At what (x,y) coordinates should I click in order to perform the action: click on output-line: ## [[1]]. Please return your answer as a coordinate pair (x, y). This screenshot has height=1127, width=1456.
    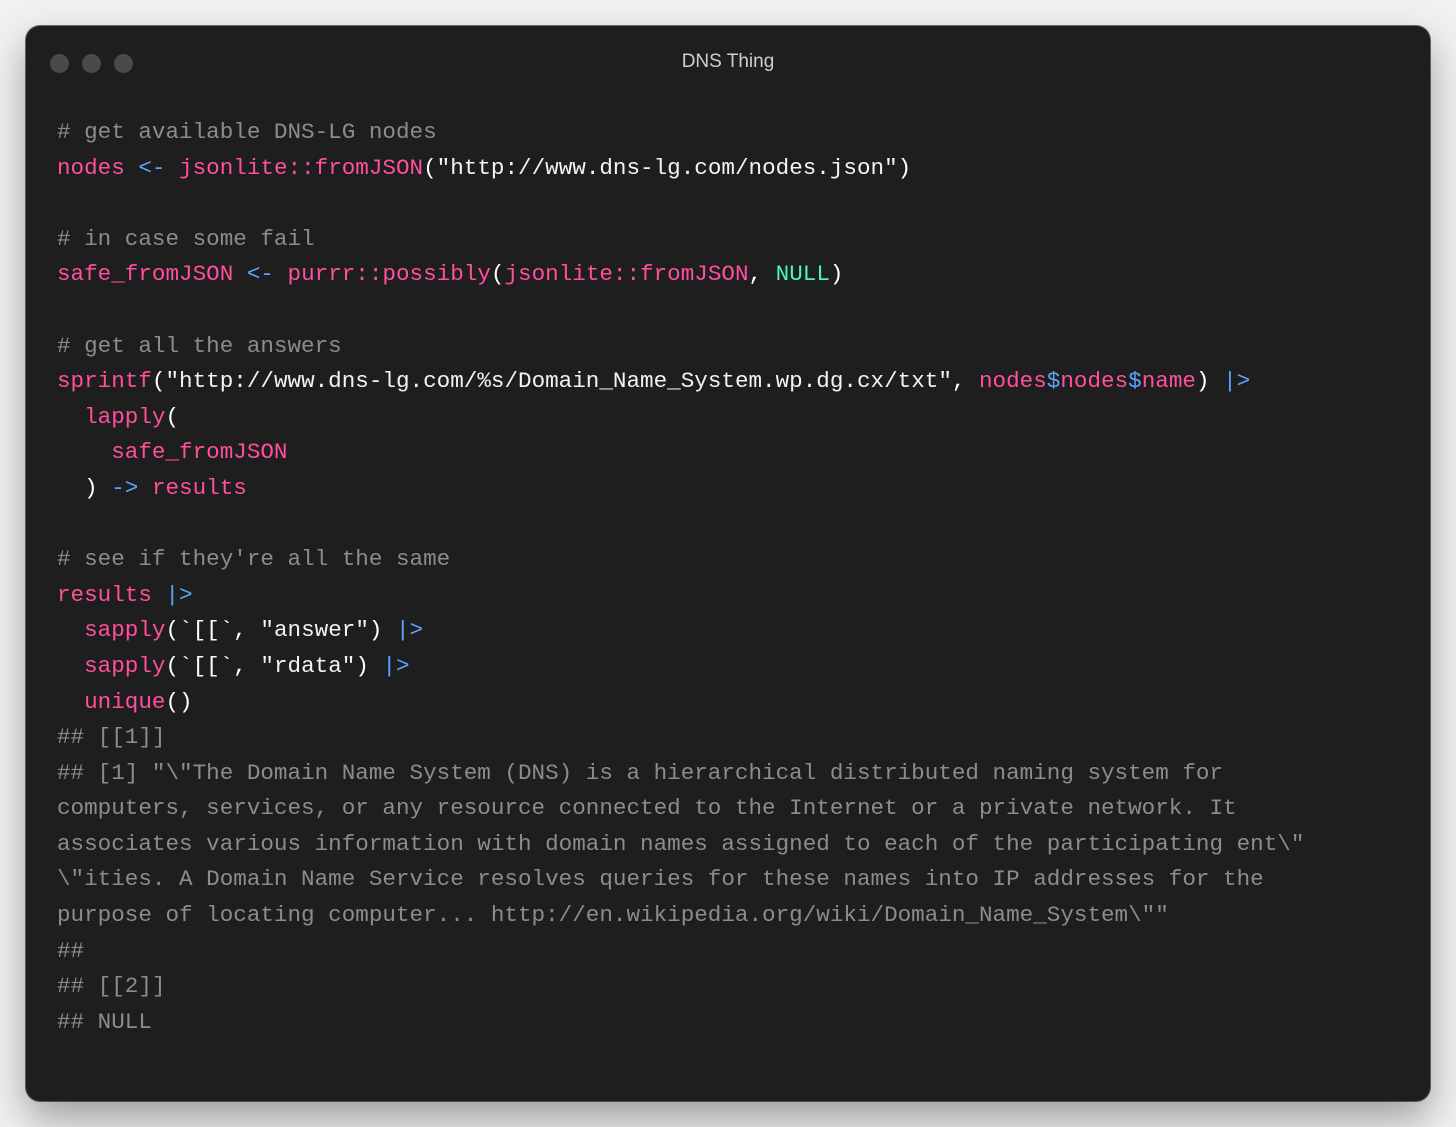
    Looking at the image, I should click on (111, 737).